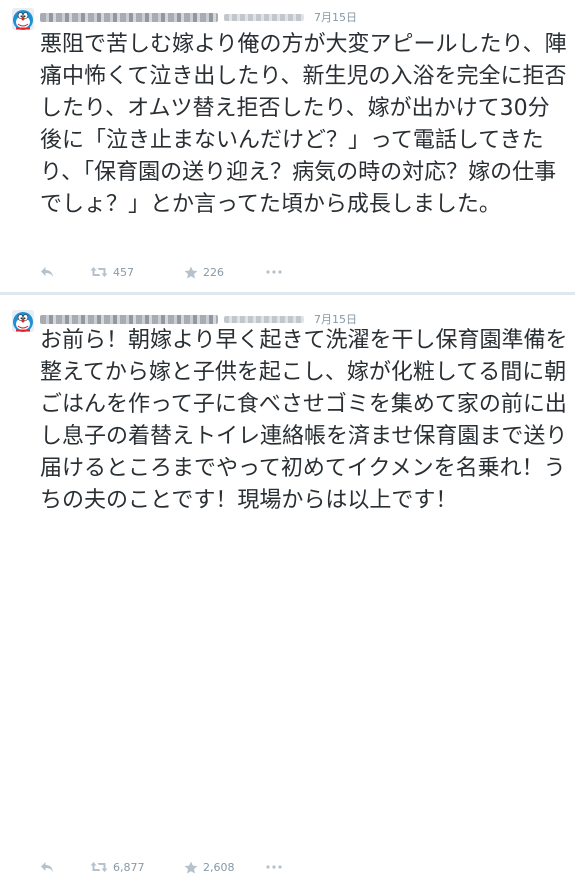 This screenshot has width=575, height=877. What do you see at coordinates (225, 272) in the screenshot?
I see `favorite-button: 226` at bounding box center [225, 272].